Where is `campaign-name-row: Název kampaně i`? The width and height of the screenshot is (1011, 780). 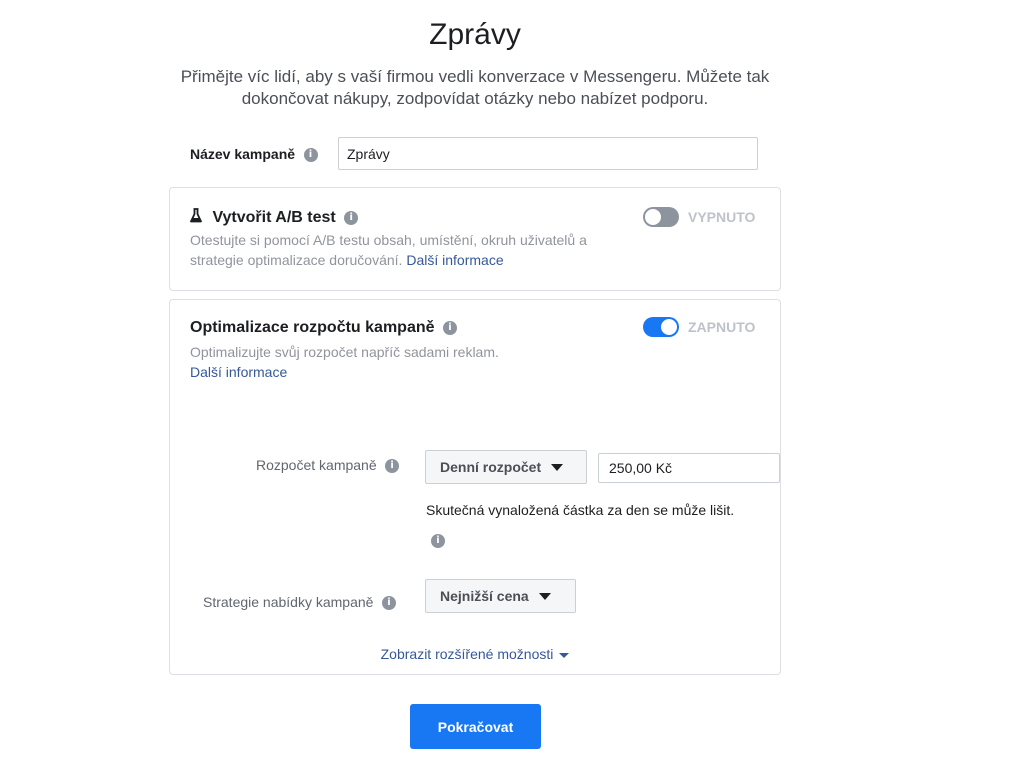
campaign-name-row: Název kampaně i is located at coordinates (254, 155).